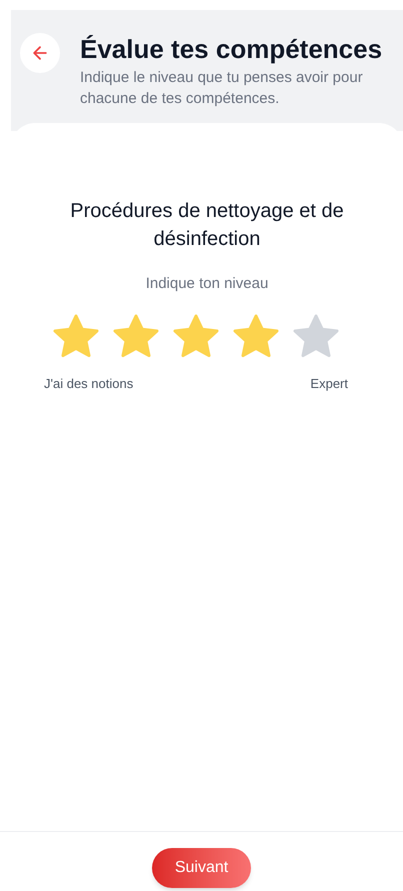 The image size is (403, 891). I want to click on page-subtitle: Indique le niveau que tu penses avoir pour chacune de tes compétences., so click(222, 88).